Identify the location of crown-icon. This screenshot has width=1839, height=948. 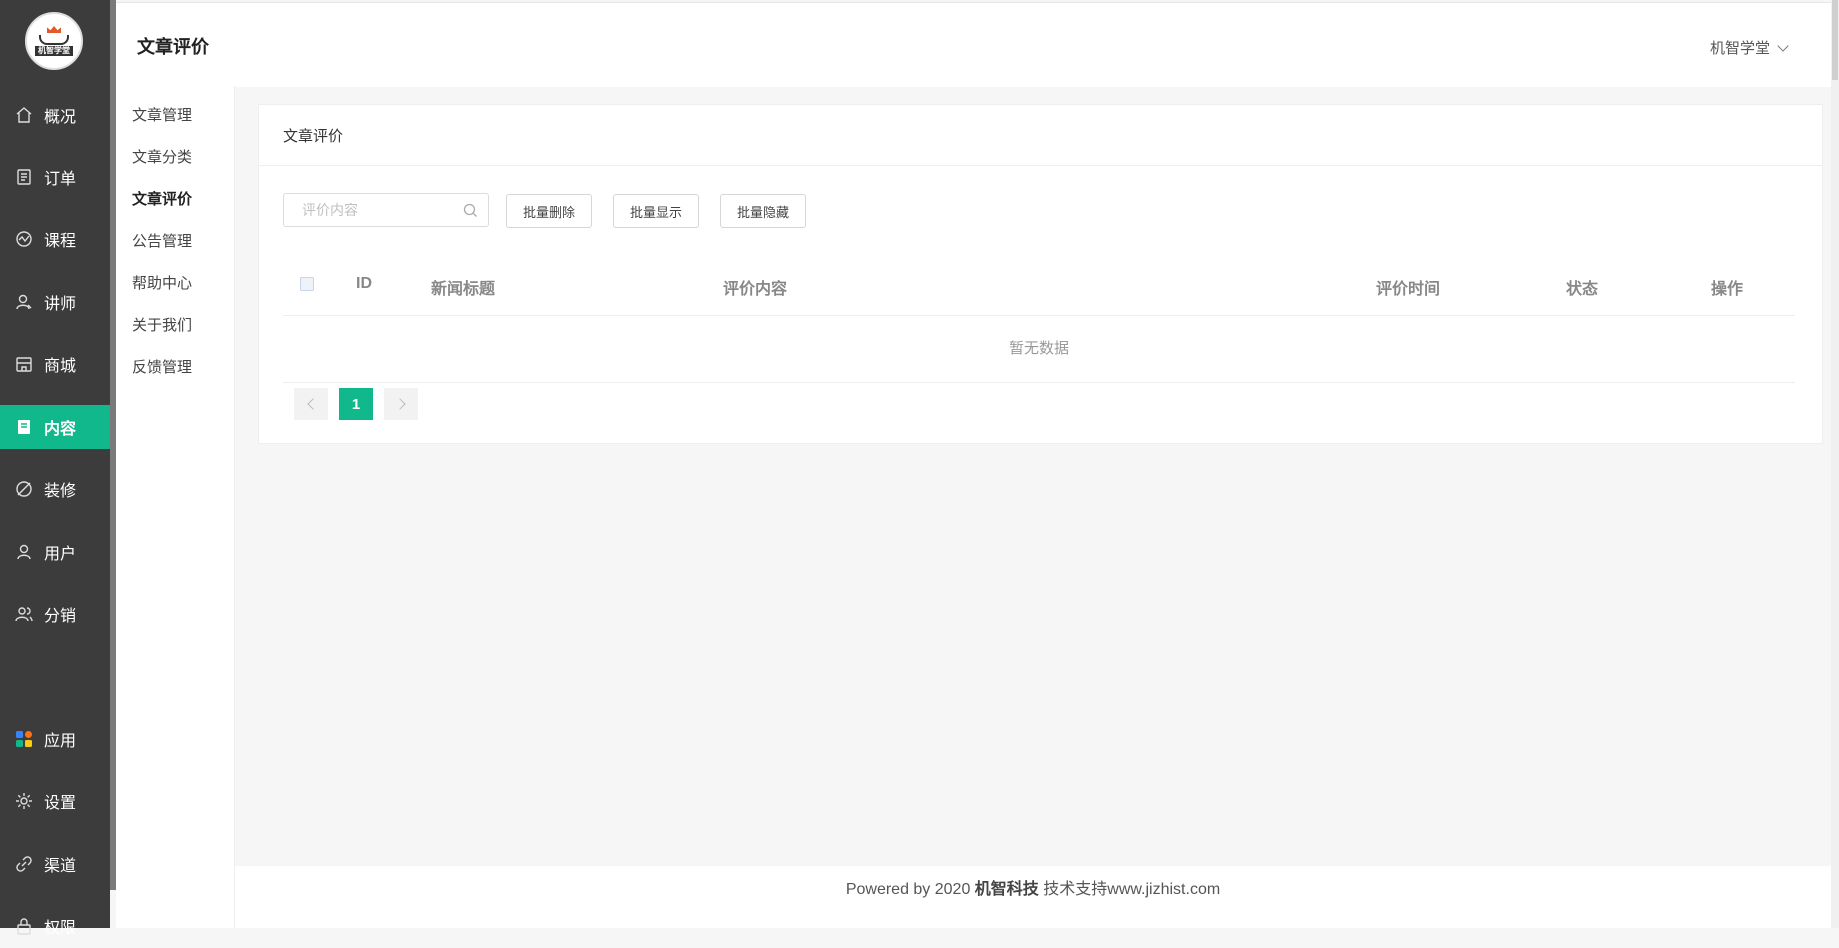
(54, 29).